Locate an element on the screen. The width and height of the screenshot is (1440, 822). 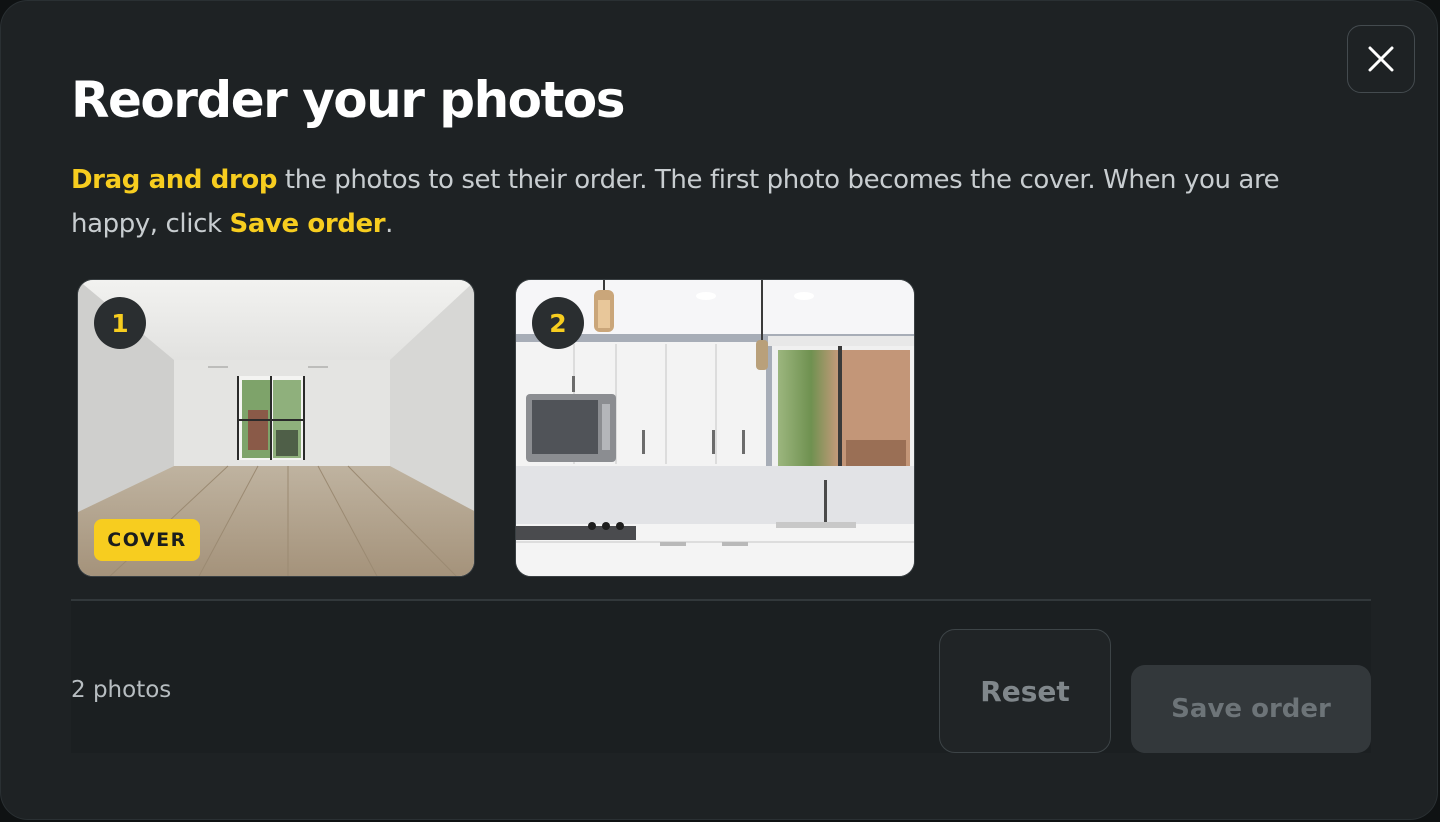
photo-card-2: 2 is located at coordinates (715, 428).